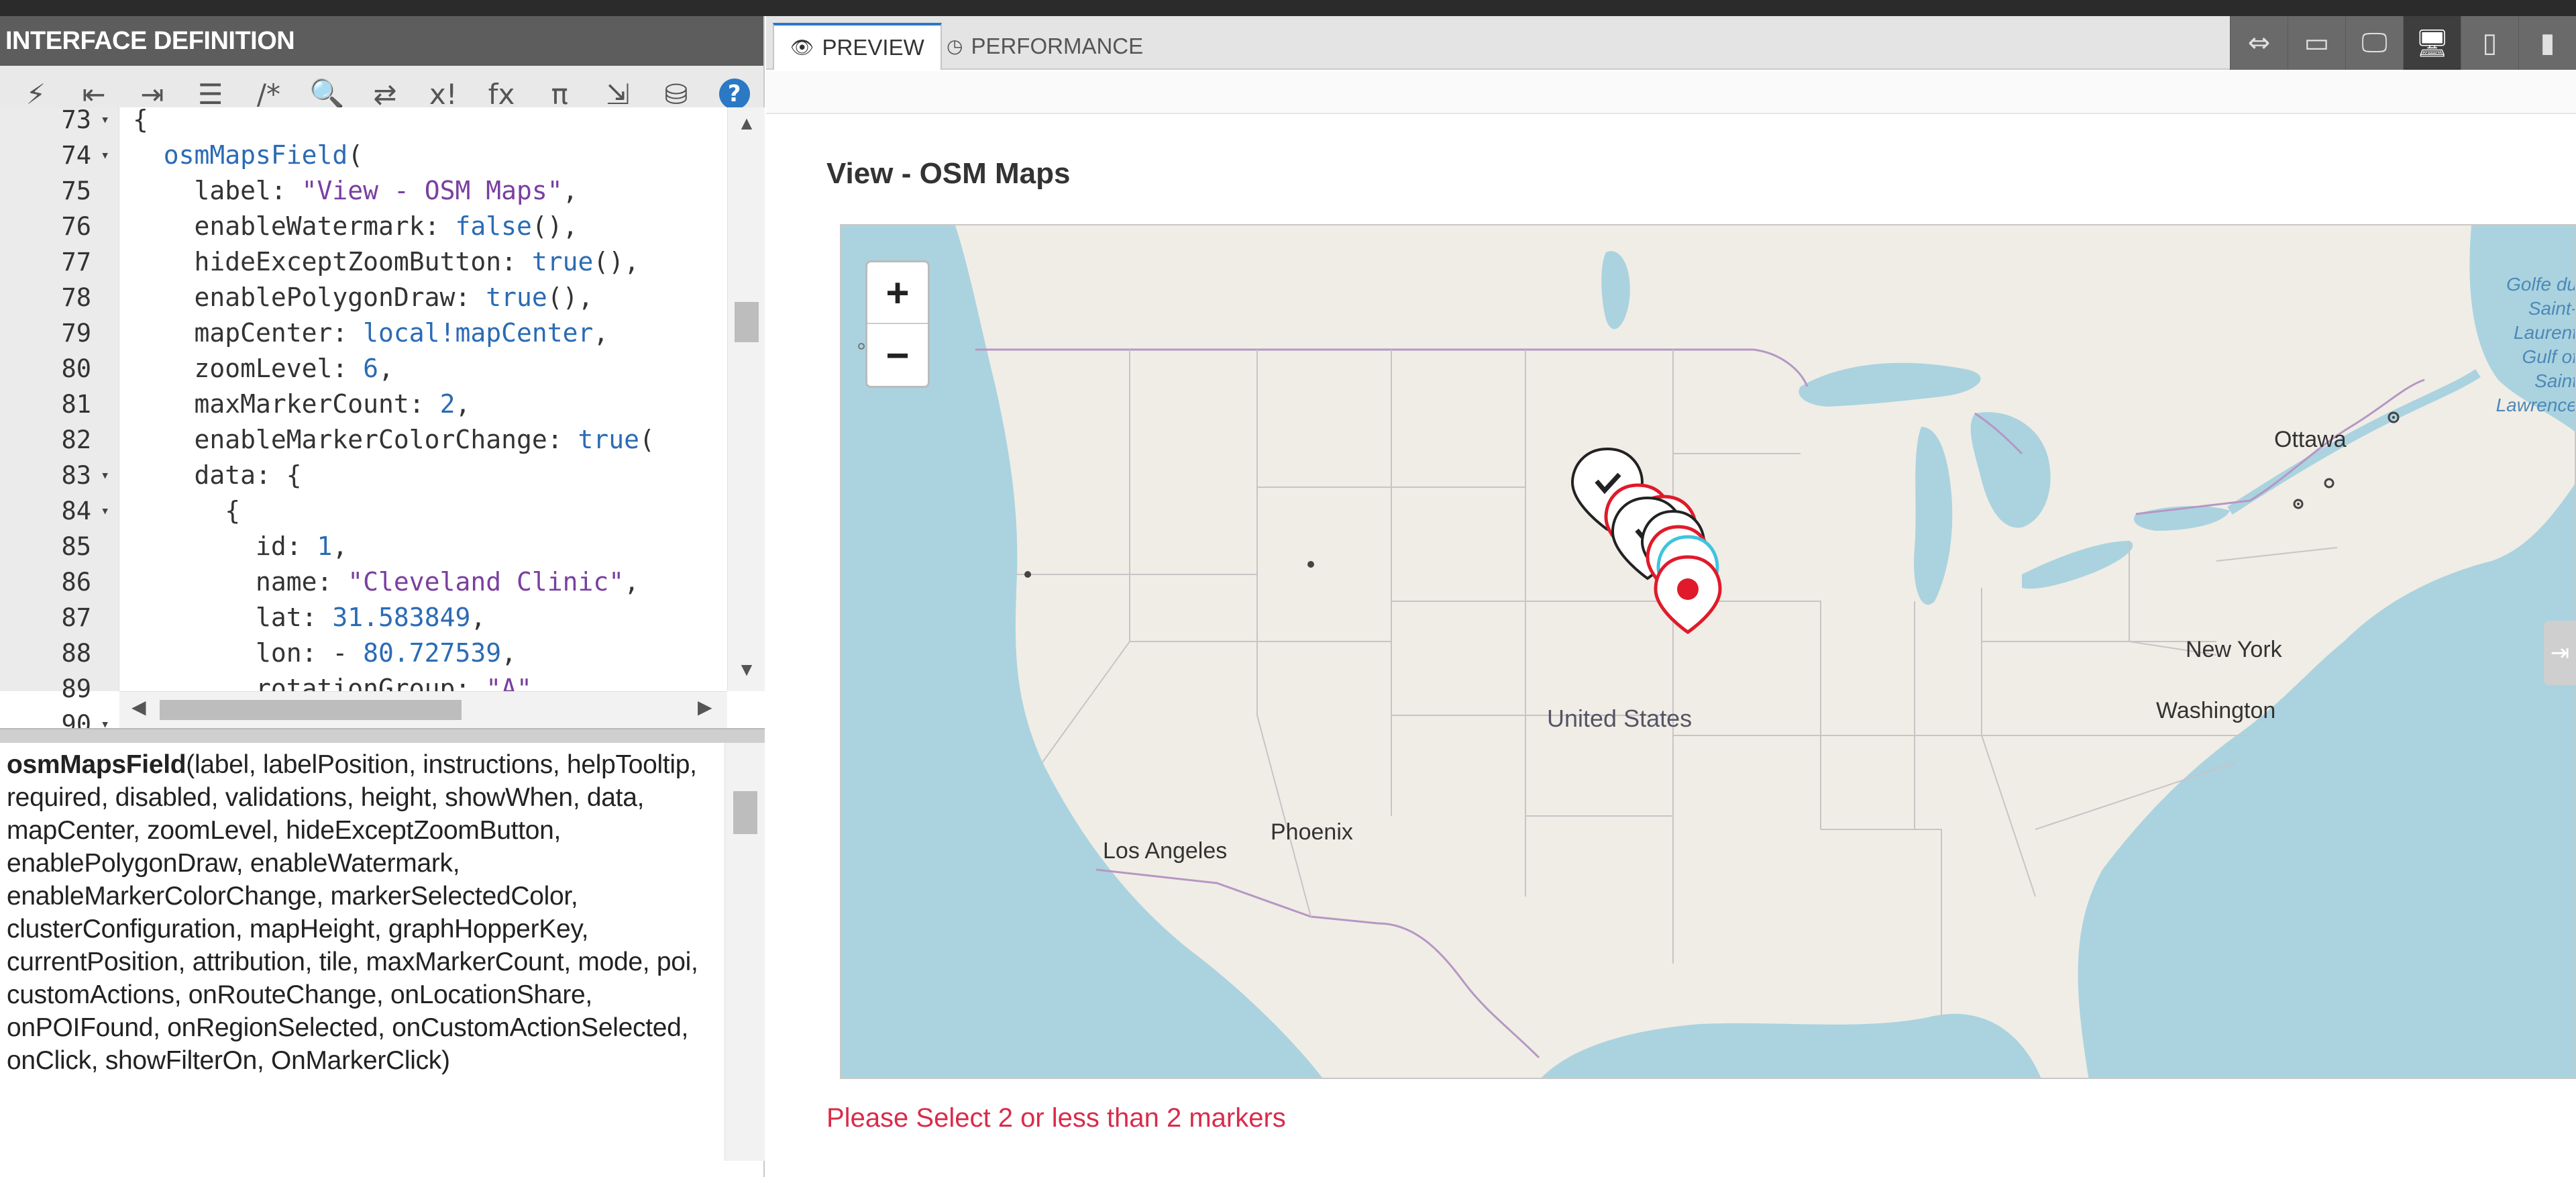  I want to click on eye-icon: 👁, so click(802, 47).